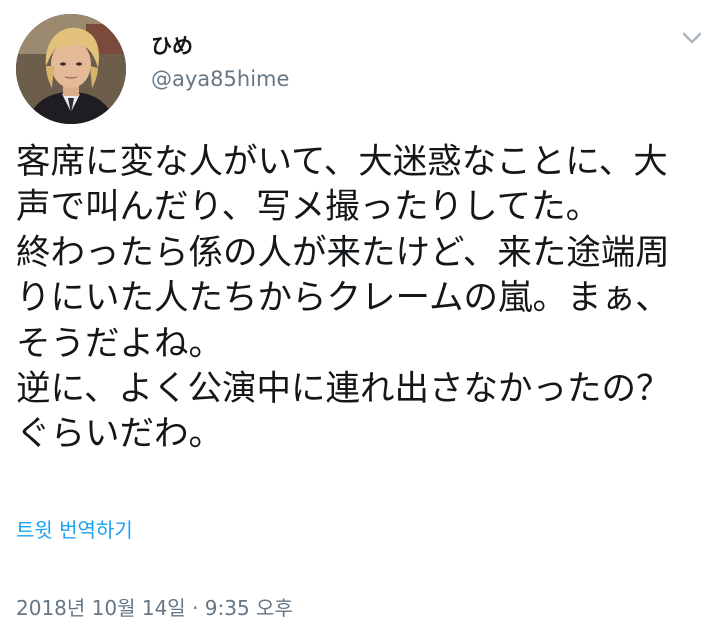 The height and width of the screenshot is (643, 720). I want to click on tweet-text-line: 声で叫んだり、写メ撮ったりしてた。, so click(308, 207).